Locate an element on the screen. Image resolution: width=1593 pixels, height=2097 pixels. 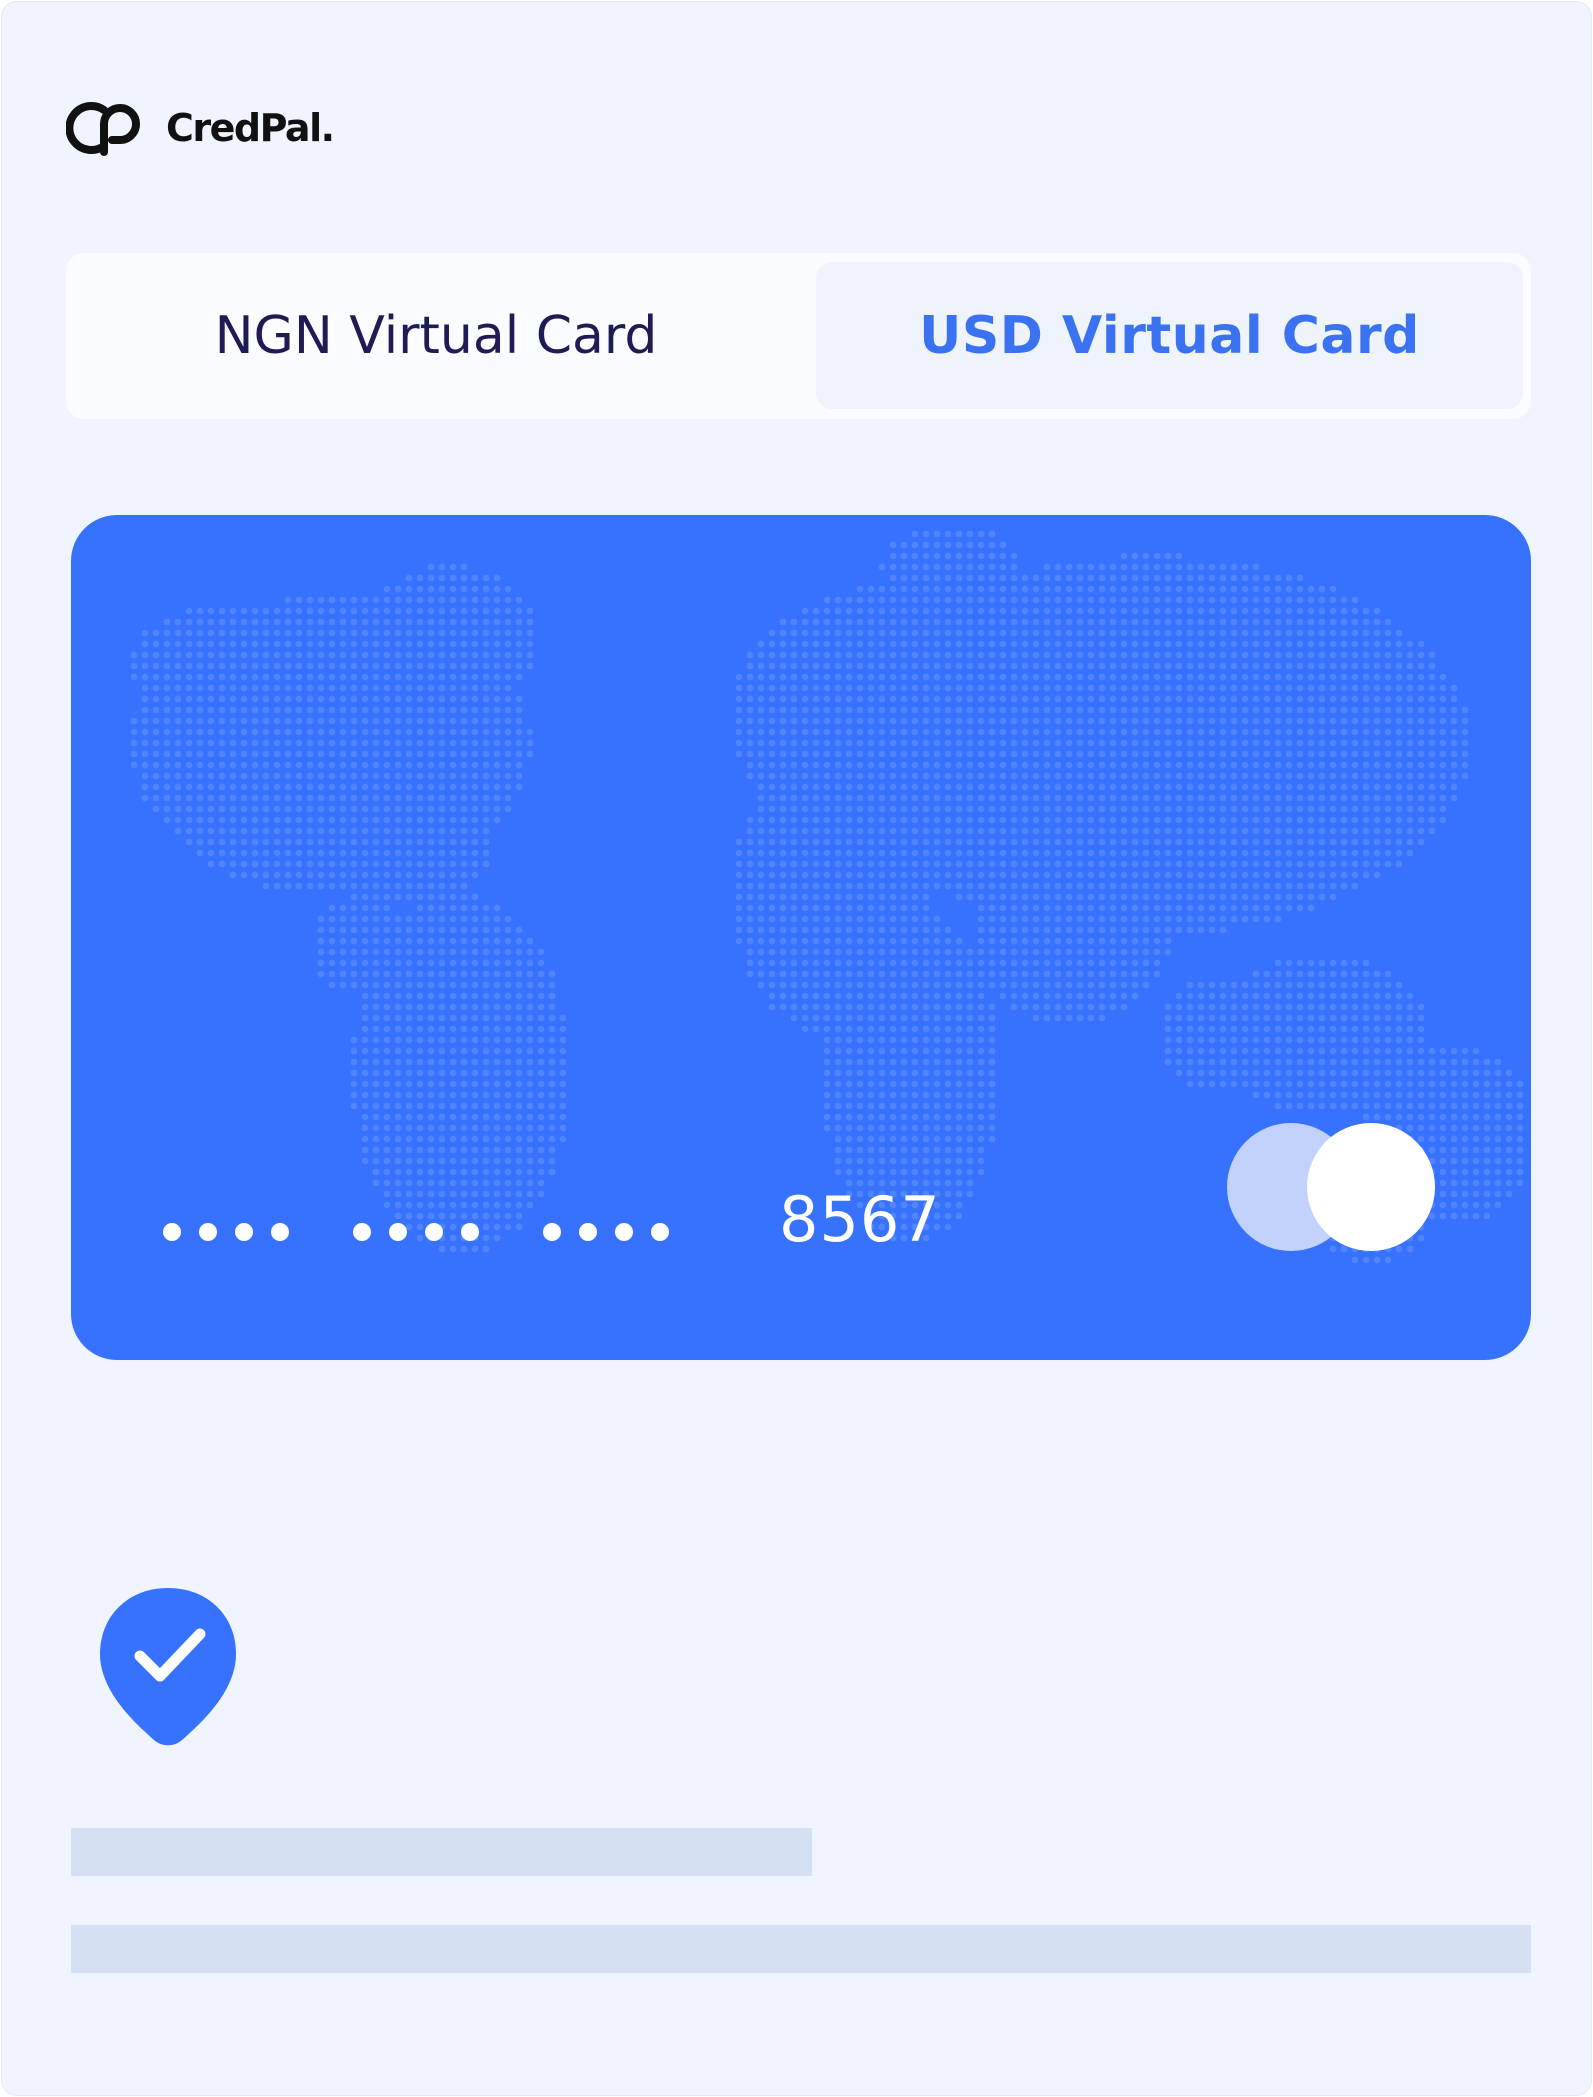
verified-shield-check-icon is located at coordinates (168, 1667).